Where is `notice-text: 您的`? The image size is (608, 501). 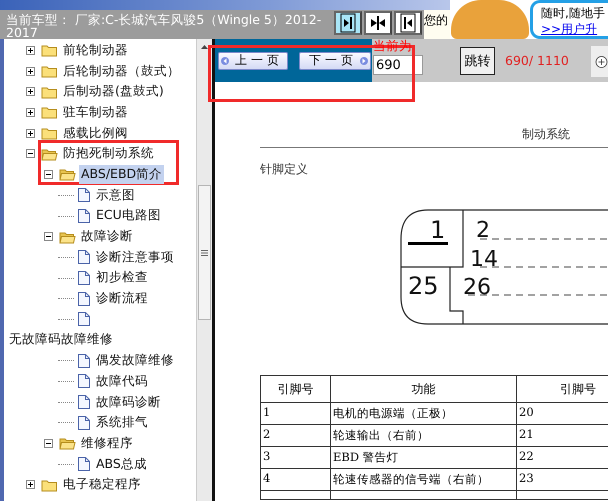 notice-text: 您的 is located at coordinates (437, 24).